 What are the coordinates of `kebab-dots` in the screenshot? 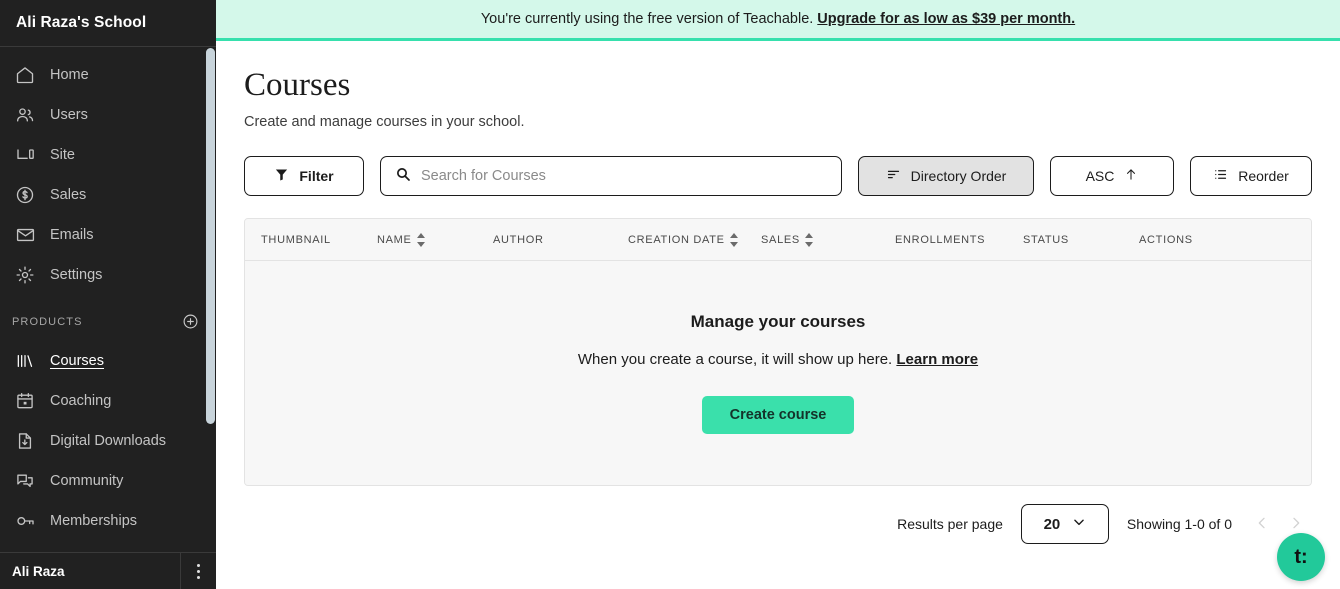 It's located at (198, 571).